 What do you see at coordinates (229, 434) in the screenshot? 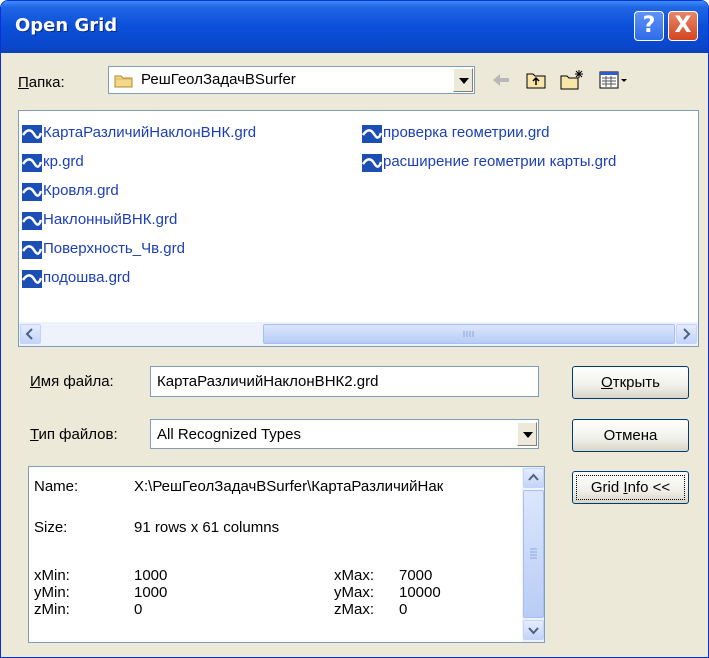
I see `filetype-value: All Recognized Types` at bounding box center [229, 434].